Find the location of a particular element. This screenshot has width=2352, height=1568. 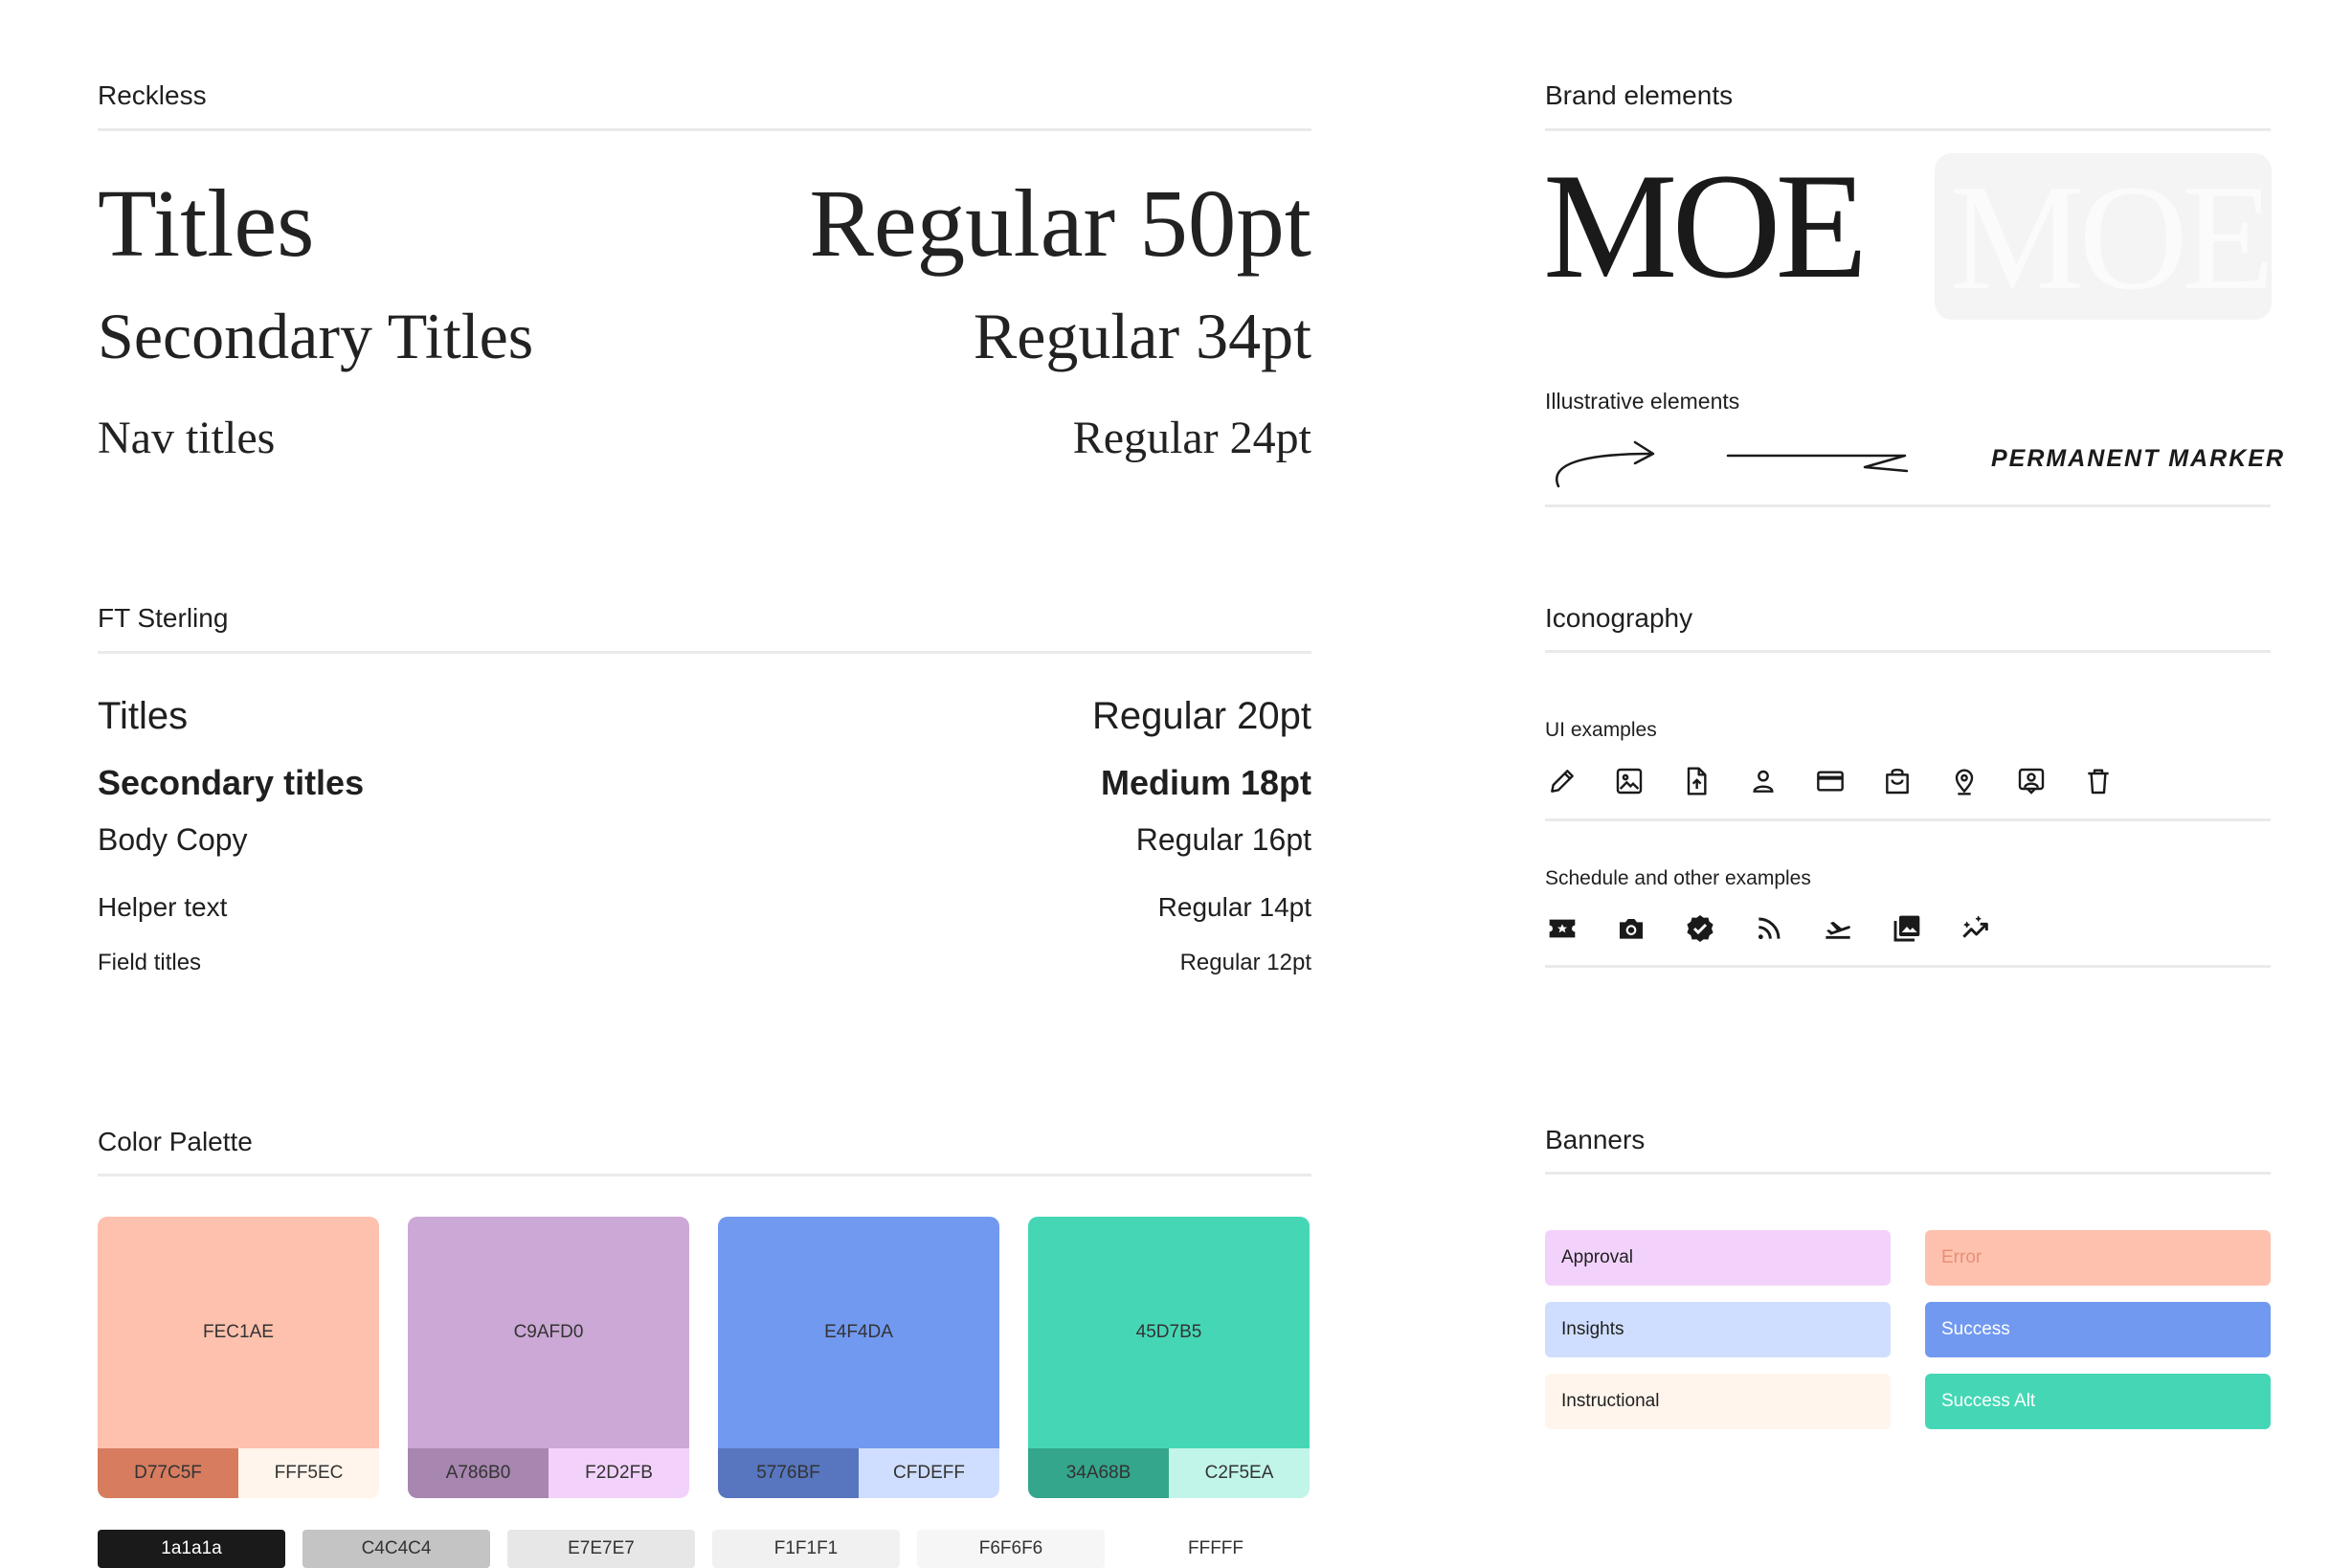

ui-icons-divider is located at coordinates (1908, 819).